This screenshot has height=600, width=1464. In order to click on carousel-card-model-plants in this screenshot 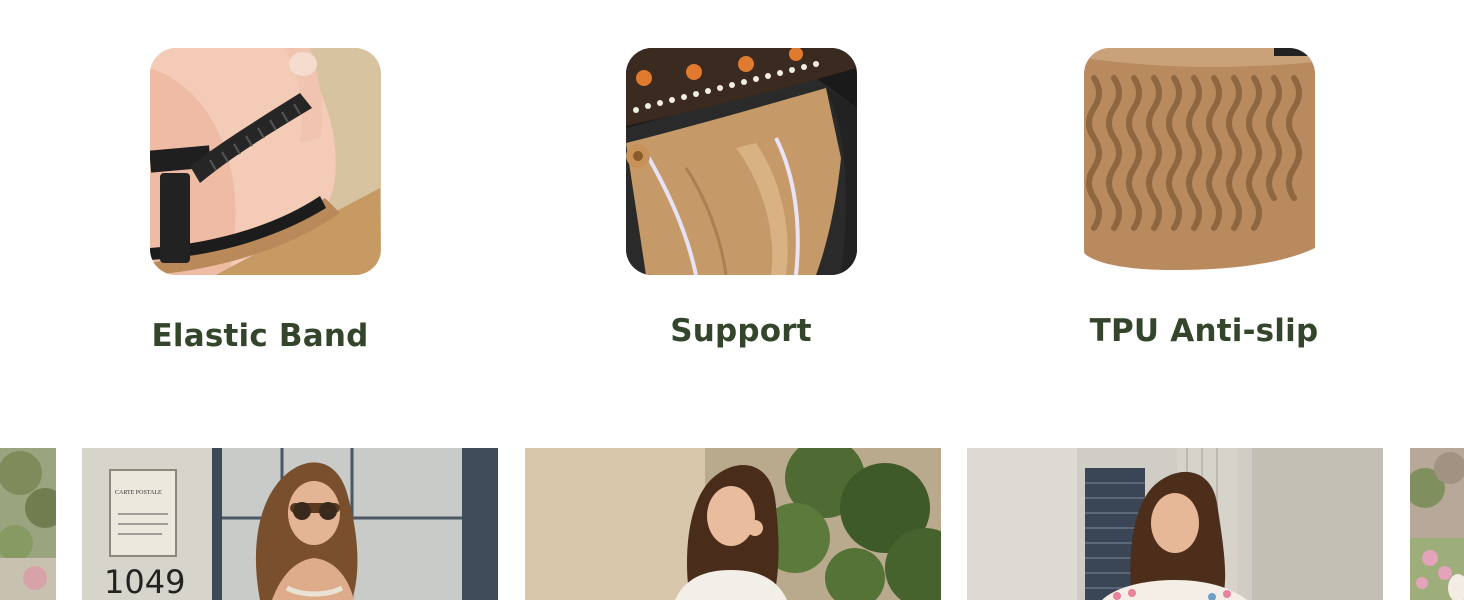, I will do `click(733, 524)`.